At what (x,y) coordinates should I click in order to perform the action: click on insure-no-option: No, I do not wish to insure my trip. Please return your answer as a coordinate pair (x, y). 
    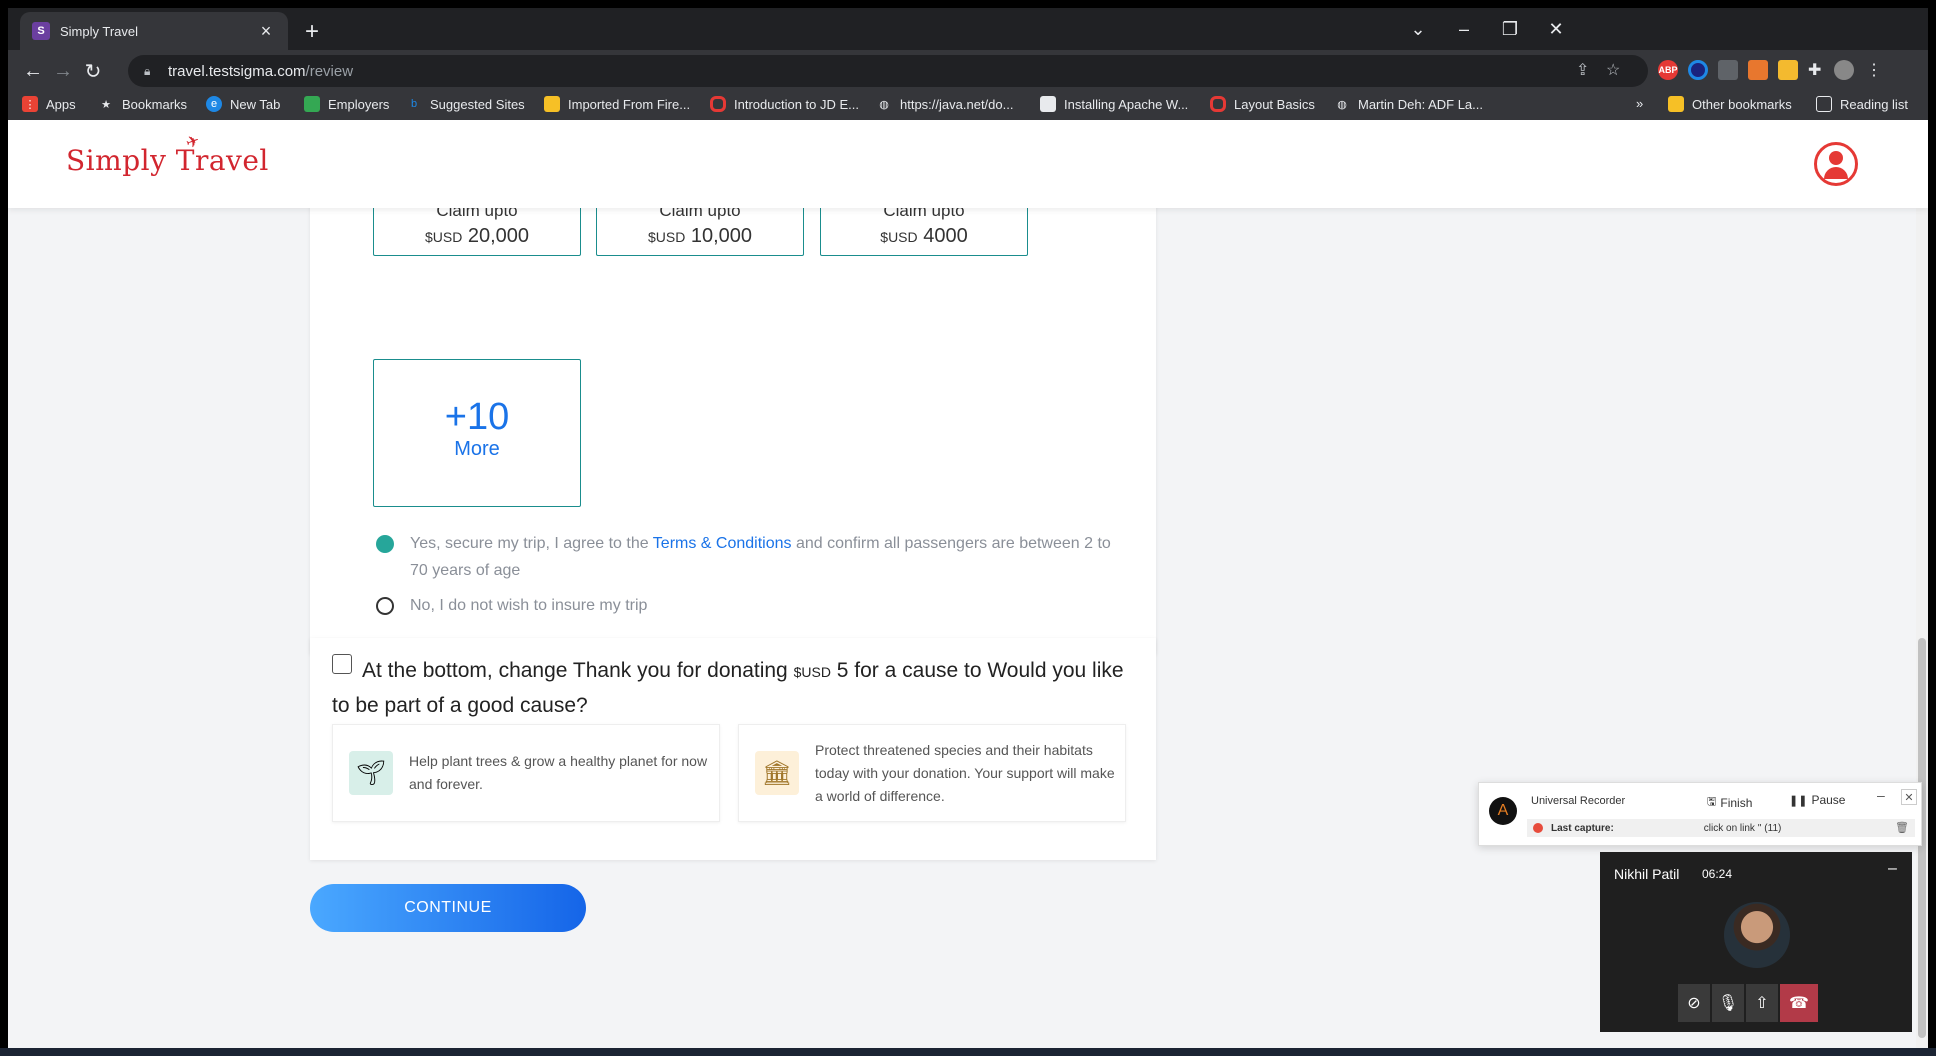
    Looking at the image, I should click on (511, 605).